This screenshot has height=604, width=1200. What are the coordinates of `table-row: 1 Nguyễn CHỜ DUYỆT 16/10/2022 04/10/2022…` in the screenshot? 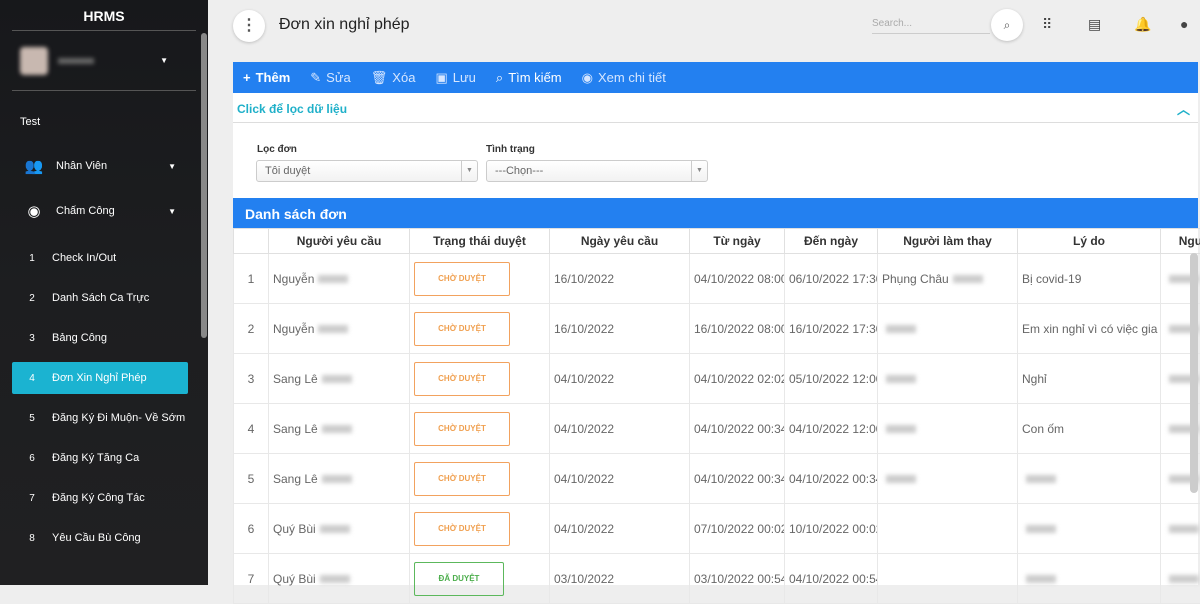 It's located at (717, 279).